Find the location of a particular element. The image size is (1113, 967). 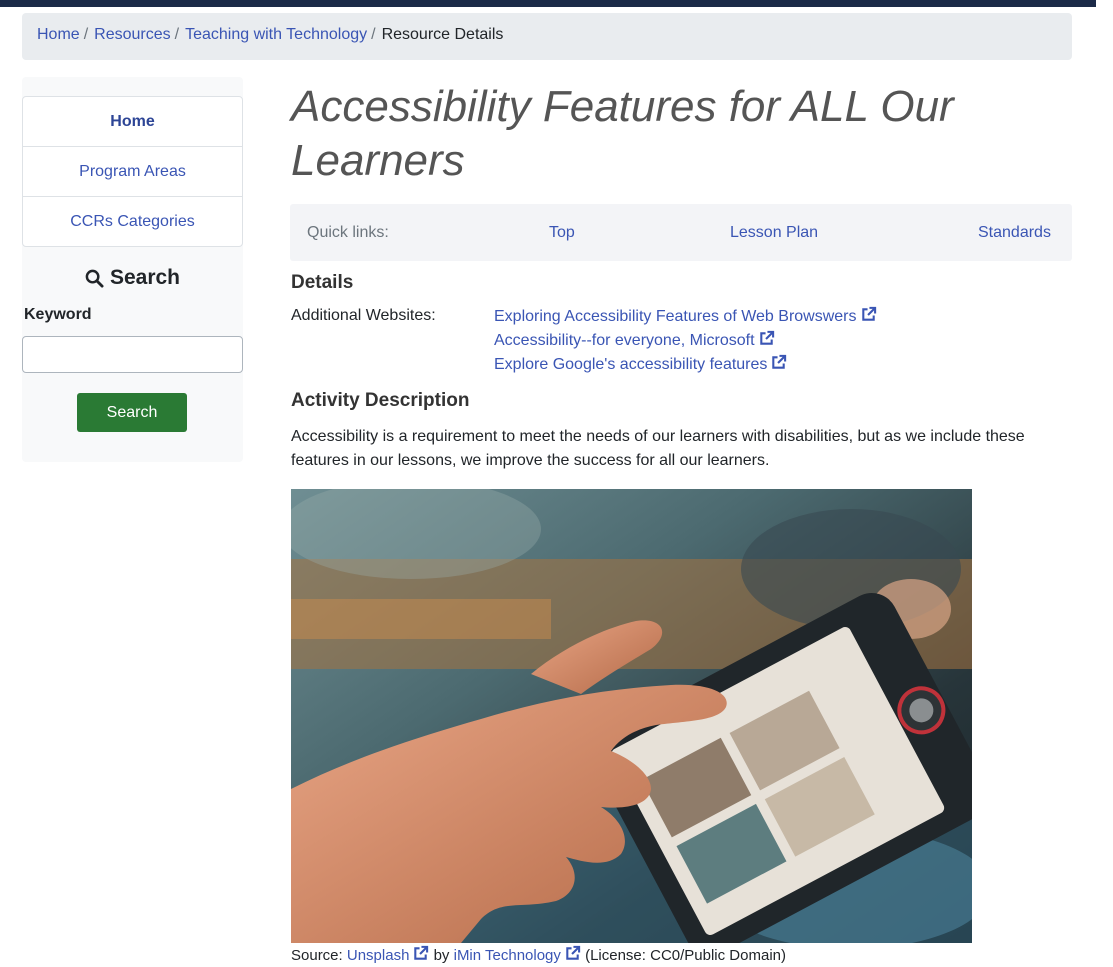

keyword-input is located at coordinates (132, 354).